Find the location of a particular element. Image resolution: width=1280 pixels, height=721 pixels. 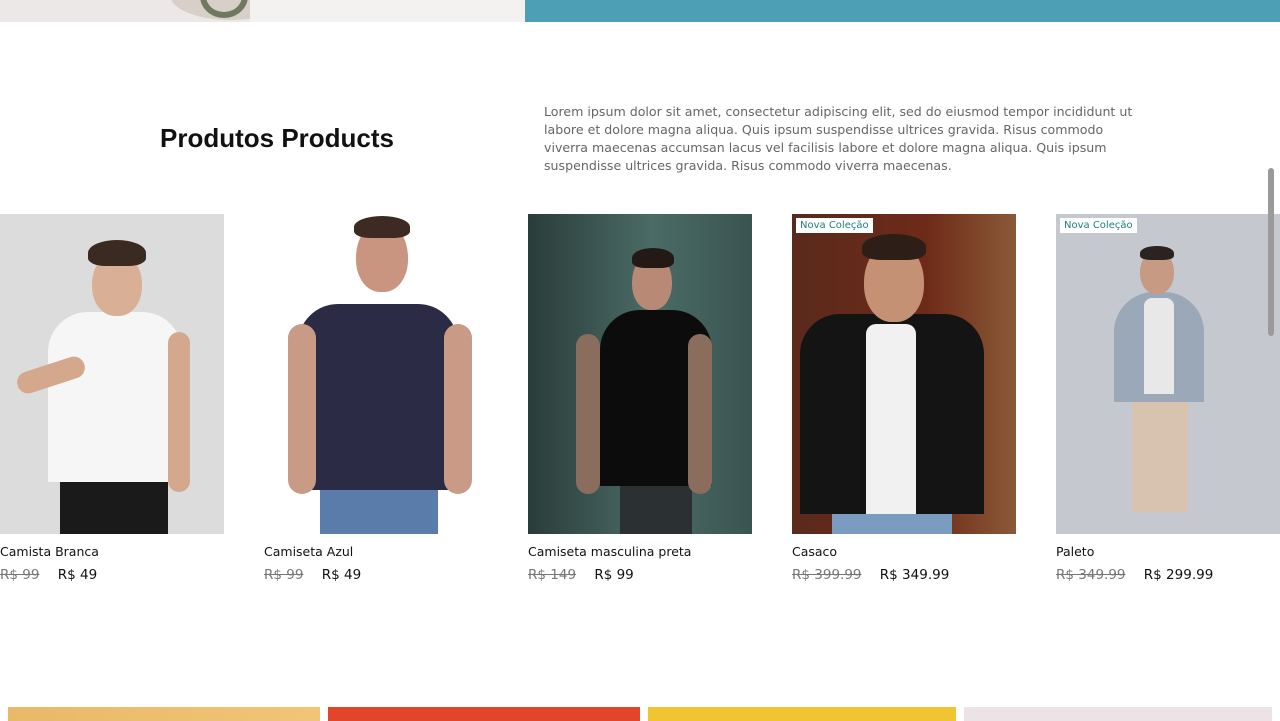

product-name: Casaco is located at coordinates (904, 551).